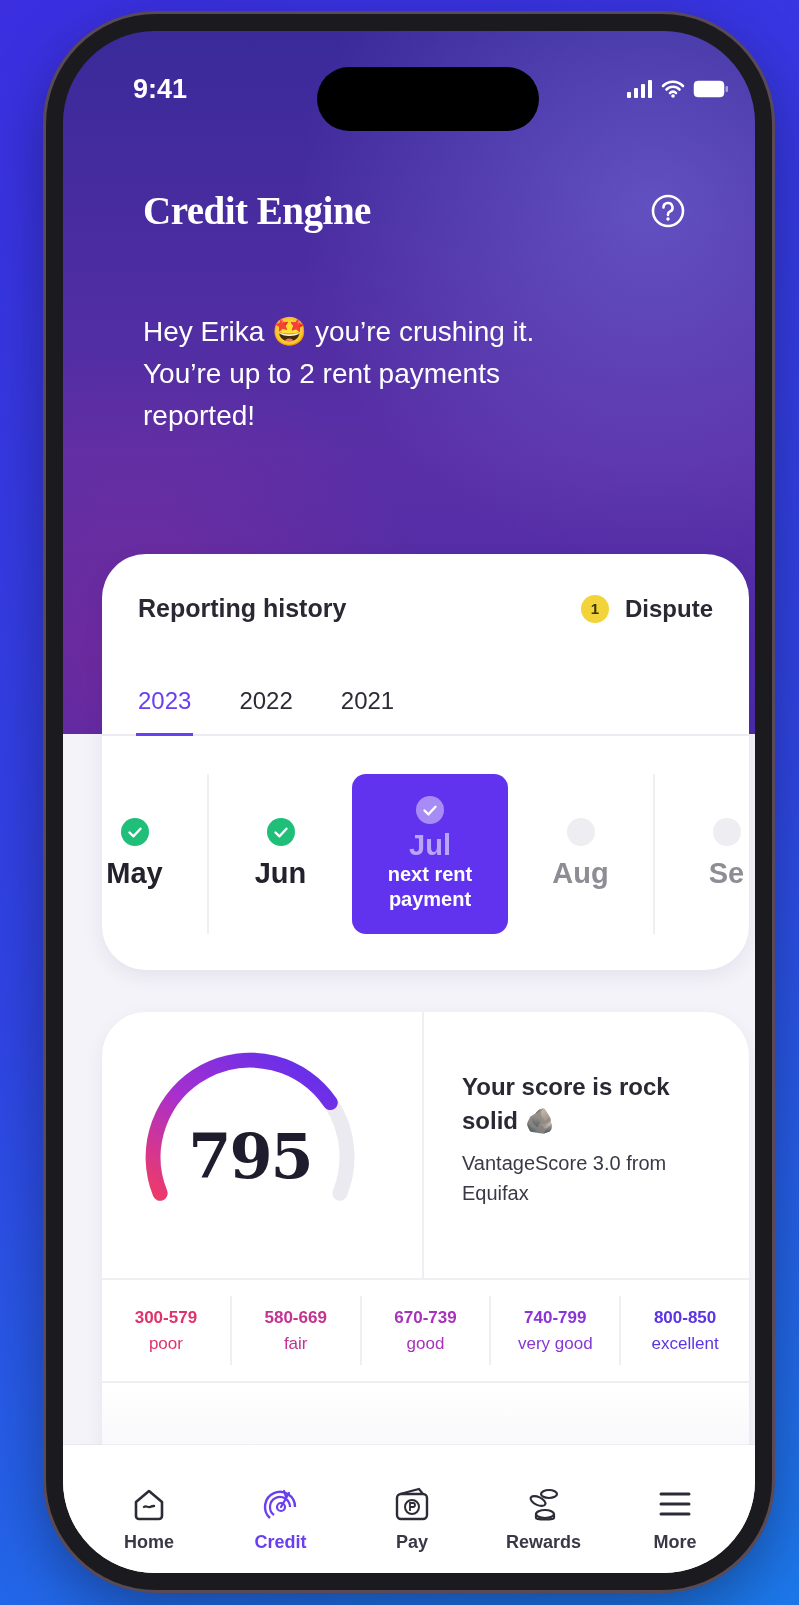 Image resolution: width=799 pixels, height=1605 pixels. I want to click on nav-tab: Rewards, so click(543, 1520).